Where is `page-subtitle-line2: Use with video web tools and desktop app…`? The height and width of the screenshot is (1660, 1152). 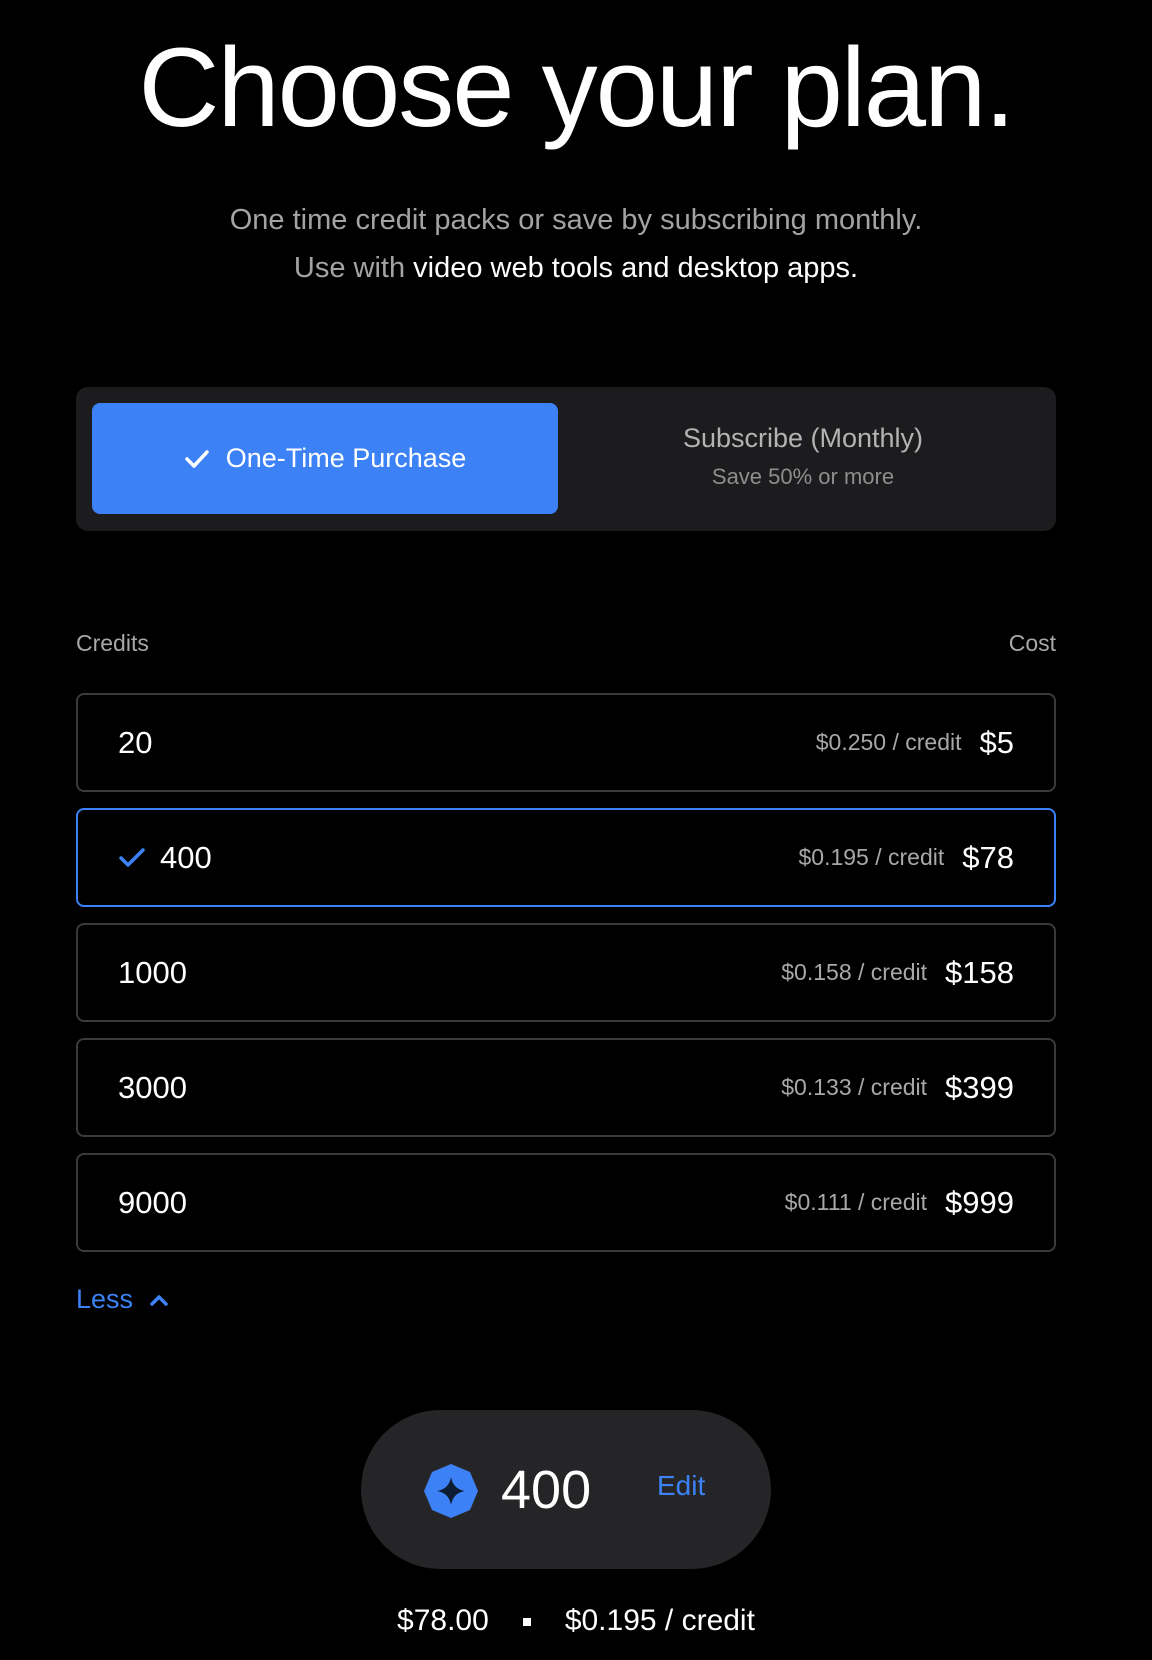
page-subtitle-line2: Use with video web tools and desktop app… is located at coordinates (576, 268).